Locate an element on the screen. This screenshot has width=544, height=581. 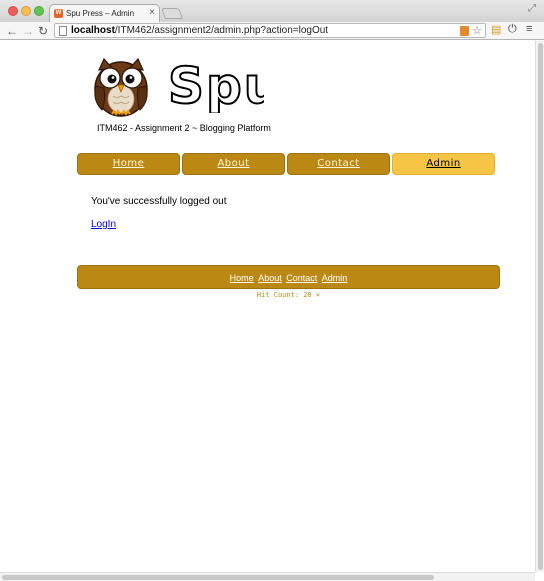
browser-tab: W Spu Press – Admin × is located at coordinates (104, 13).